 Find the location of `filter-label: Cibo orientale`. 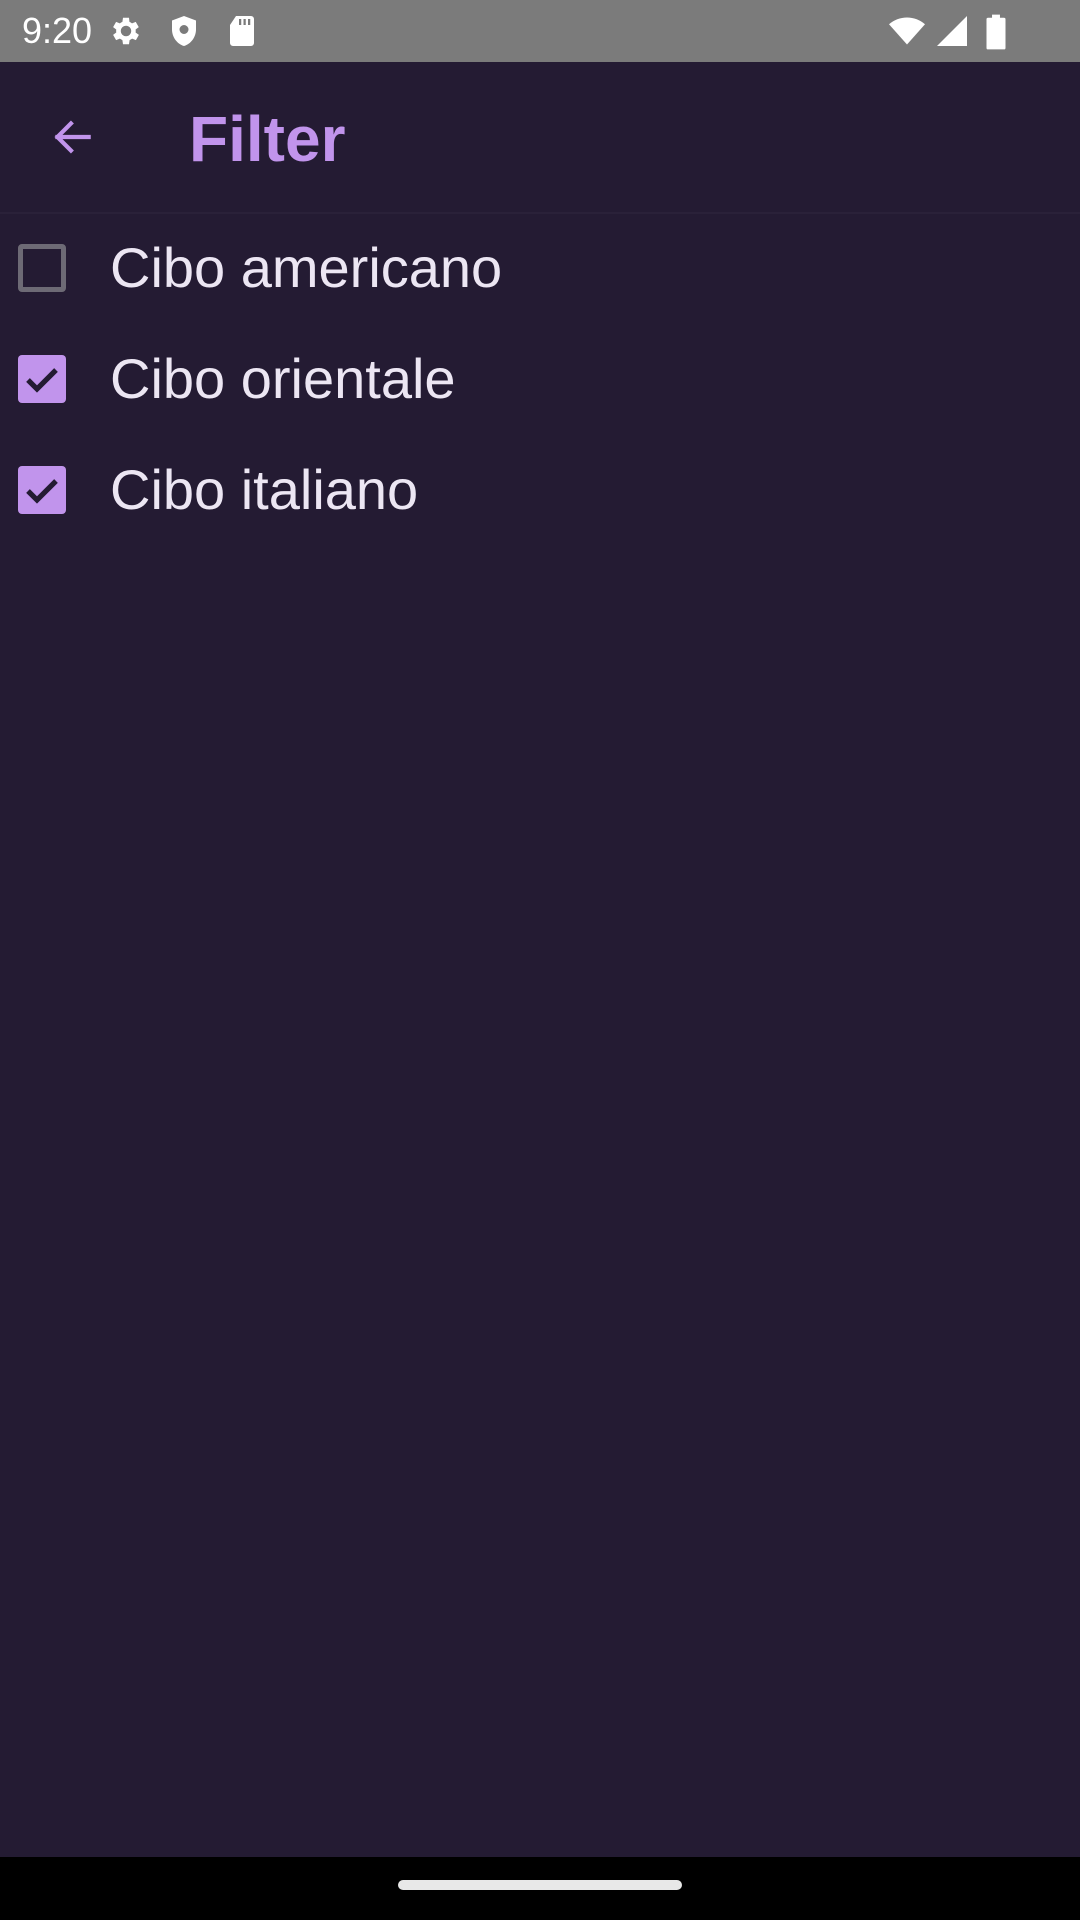

filter-label: Cibo orientale is located at coordinates (283, 378).